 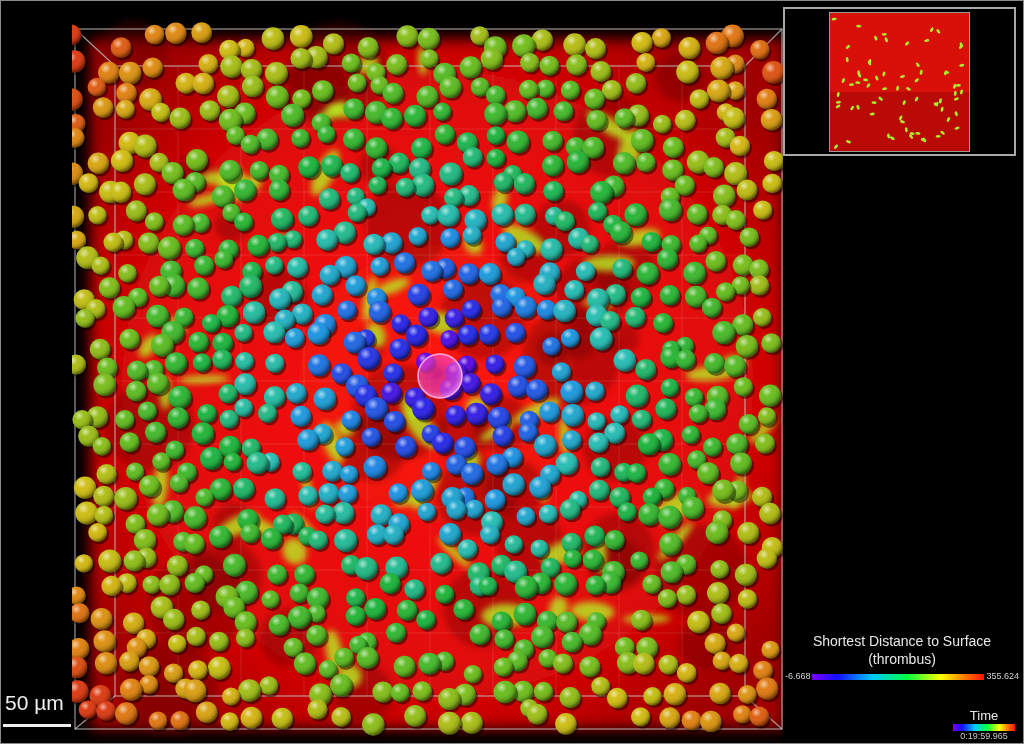 I want to click on legend-title: Shortest Distance to Surface, so click(x=902, y=641).